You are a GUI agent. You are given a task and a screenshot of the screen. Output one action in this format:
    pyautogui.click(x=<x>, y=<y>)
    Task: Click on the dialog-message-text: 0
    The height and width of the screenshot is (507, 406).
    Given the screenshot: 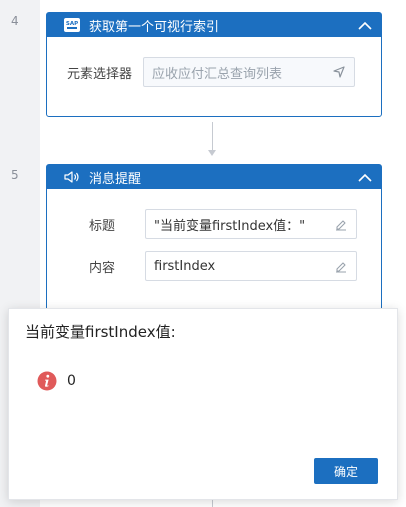 What is the action you would take?
    pyautogui.click(x=71, y=381)
    